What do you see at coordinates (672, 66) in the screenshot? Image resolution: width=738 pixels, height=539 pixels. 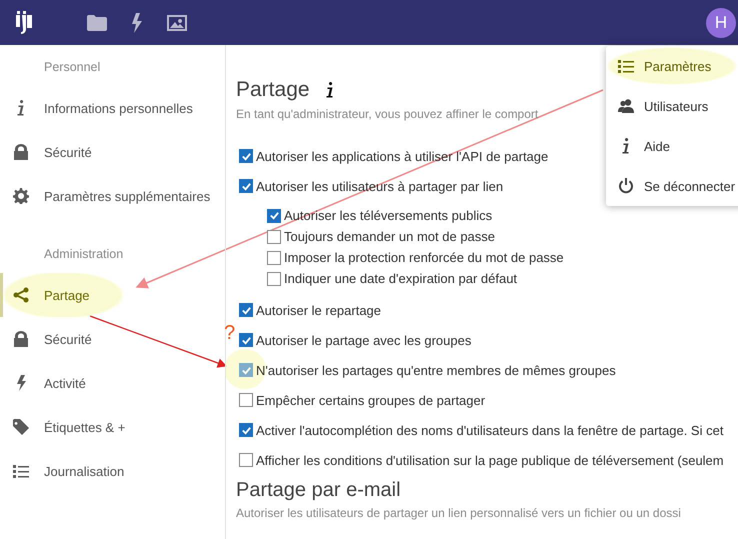 I see `menu-item: Paramètres` at bounding box center [672, 66].